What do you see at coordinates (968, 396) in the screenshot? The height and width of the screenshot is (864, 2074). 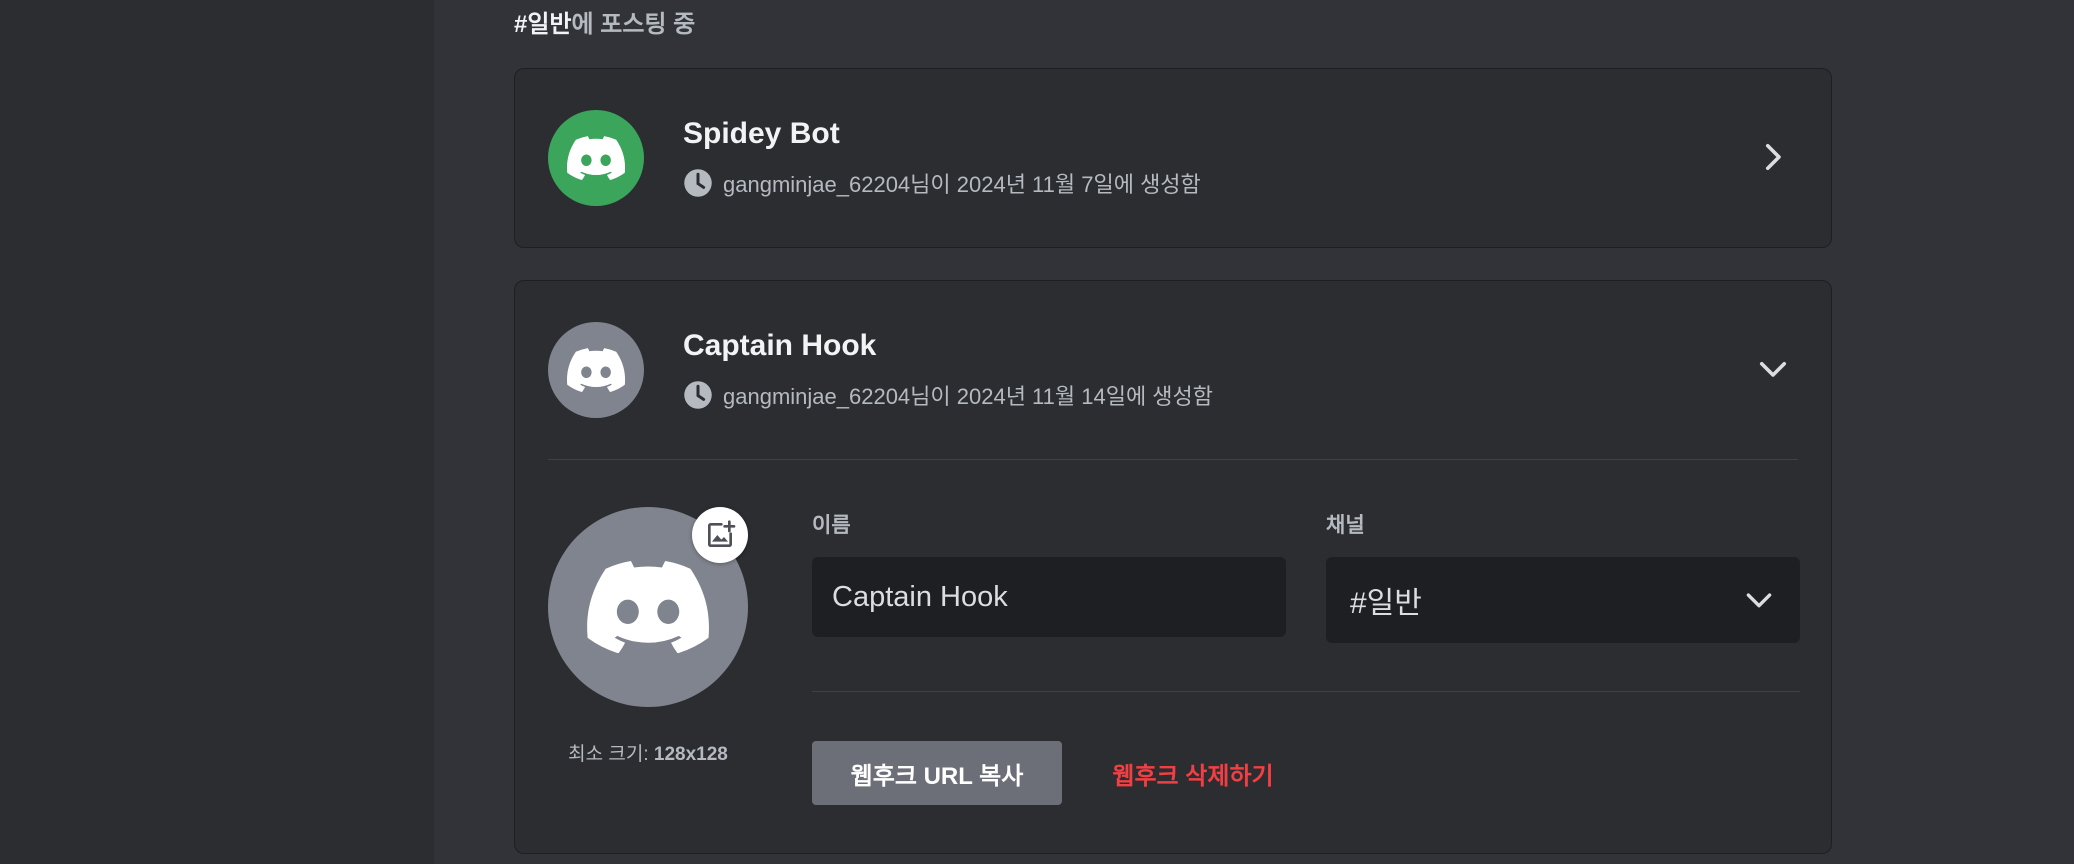 I see `webhook-created-text: gangminjae_62204님이 2024년 11월 14일에 생성함` at bounding box center [968, 396].